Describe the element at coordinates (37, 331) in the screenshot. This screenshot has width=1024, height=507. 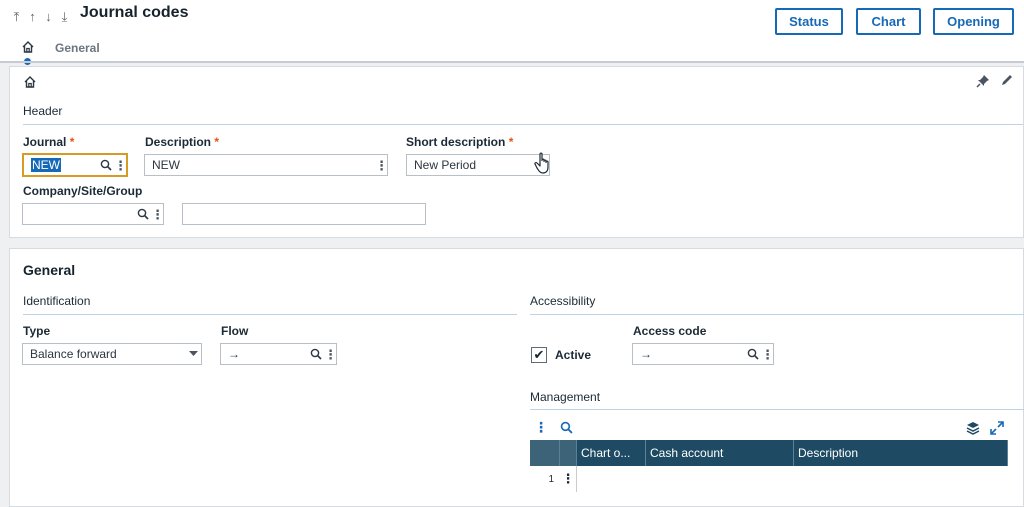
I see `type-label: Type` at that location.